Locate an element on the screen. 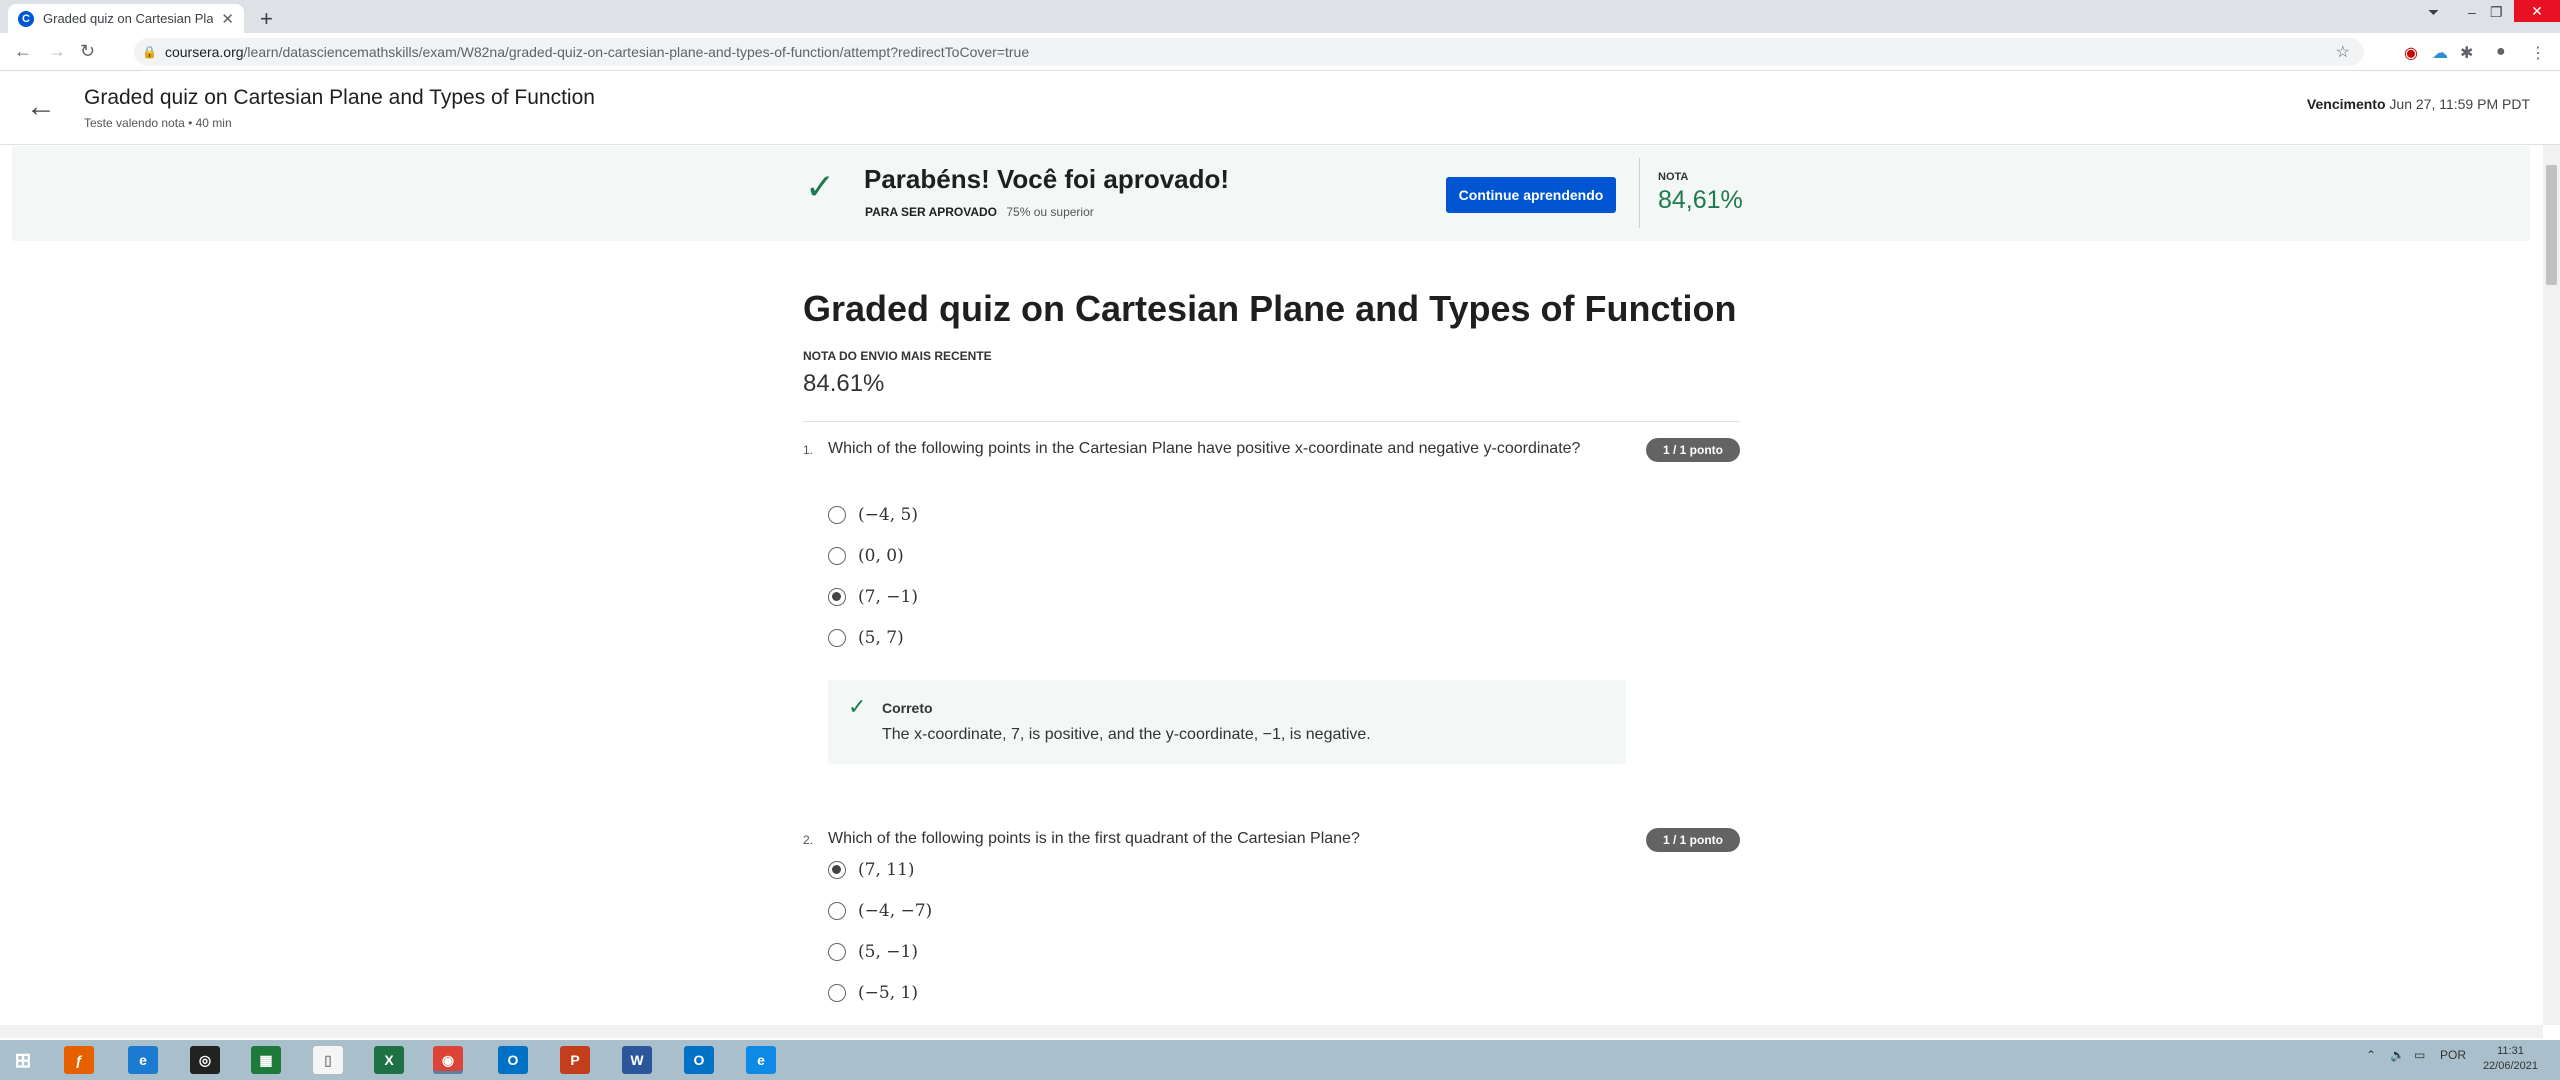  option-2: (0, 0) is located at coordinates (866, 556).